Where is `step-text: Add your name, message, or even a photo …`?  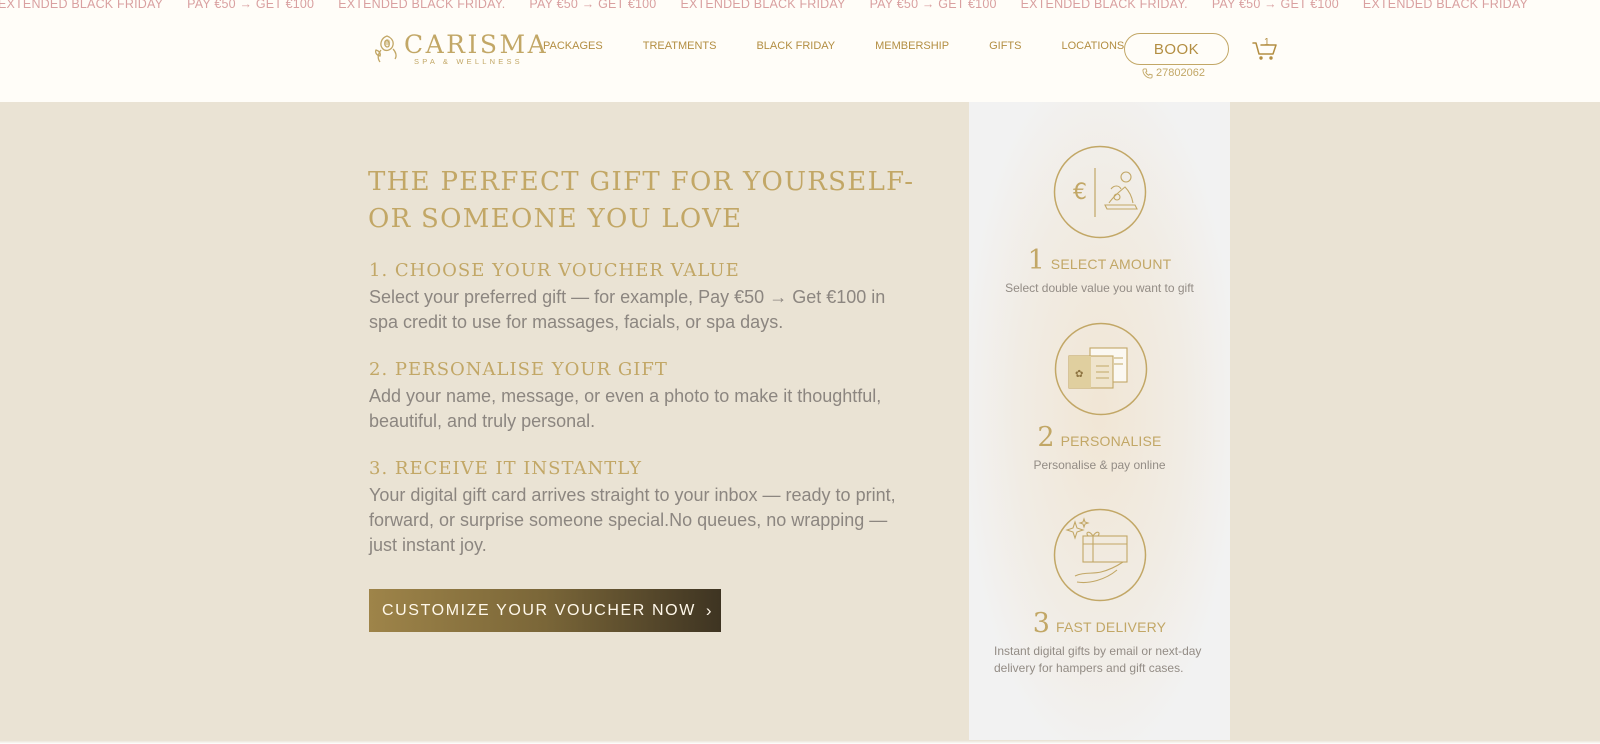 step-text: Add your name, message, or even a photo … is located at coordinates (625, 408).